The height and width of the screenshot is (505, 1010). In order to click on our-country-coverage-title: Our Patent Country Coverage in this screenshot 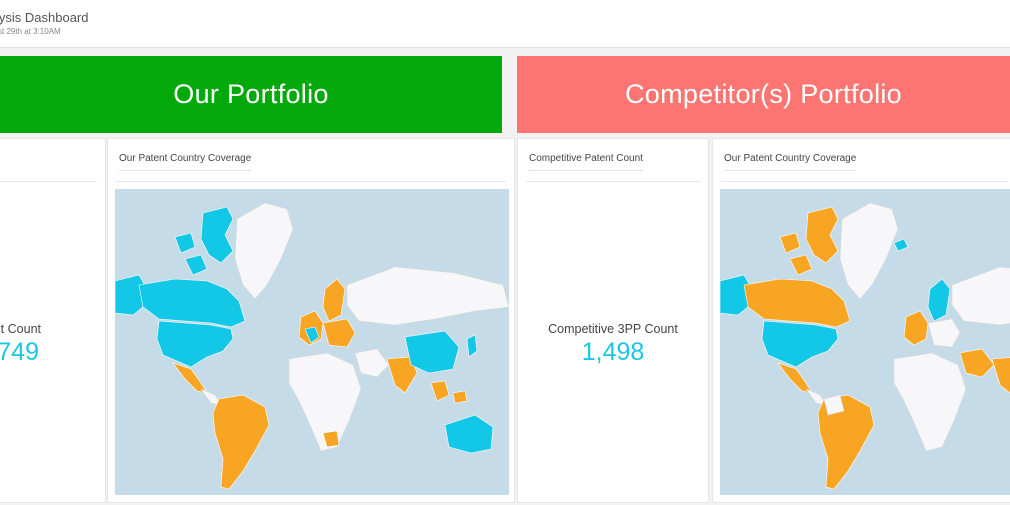, I will do `click(185, 162)`.